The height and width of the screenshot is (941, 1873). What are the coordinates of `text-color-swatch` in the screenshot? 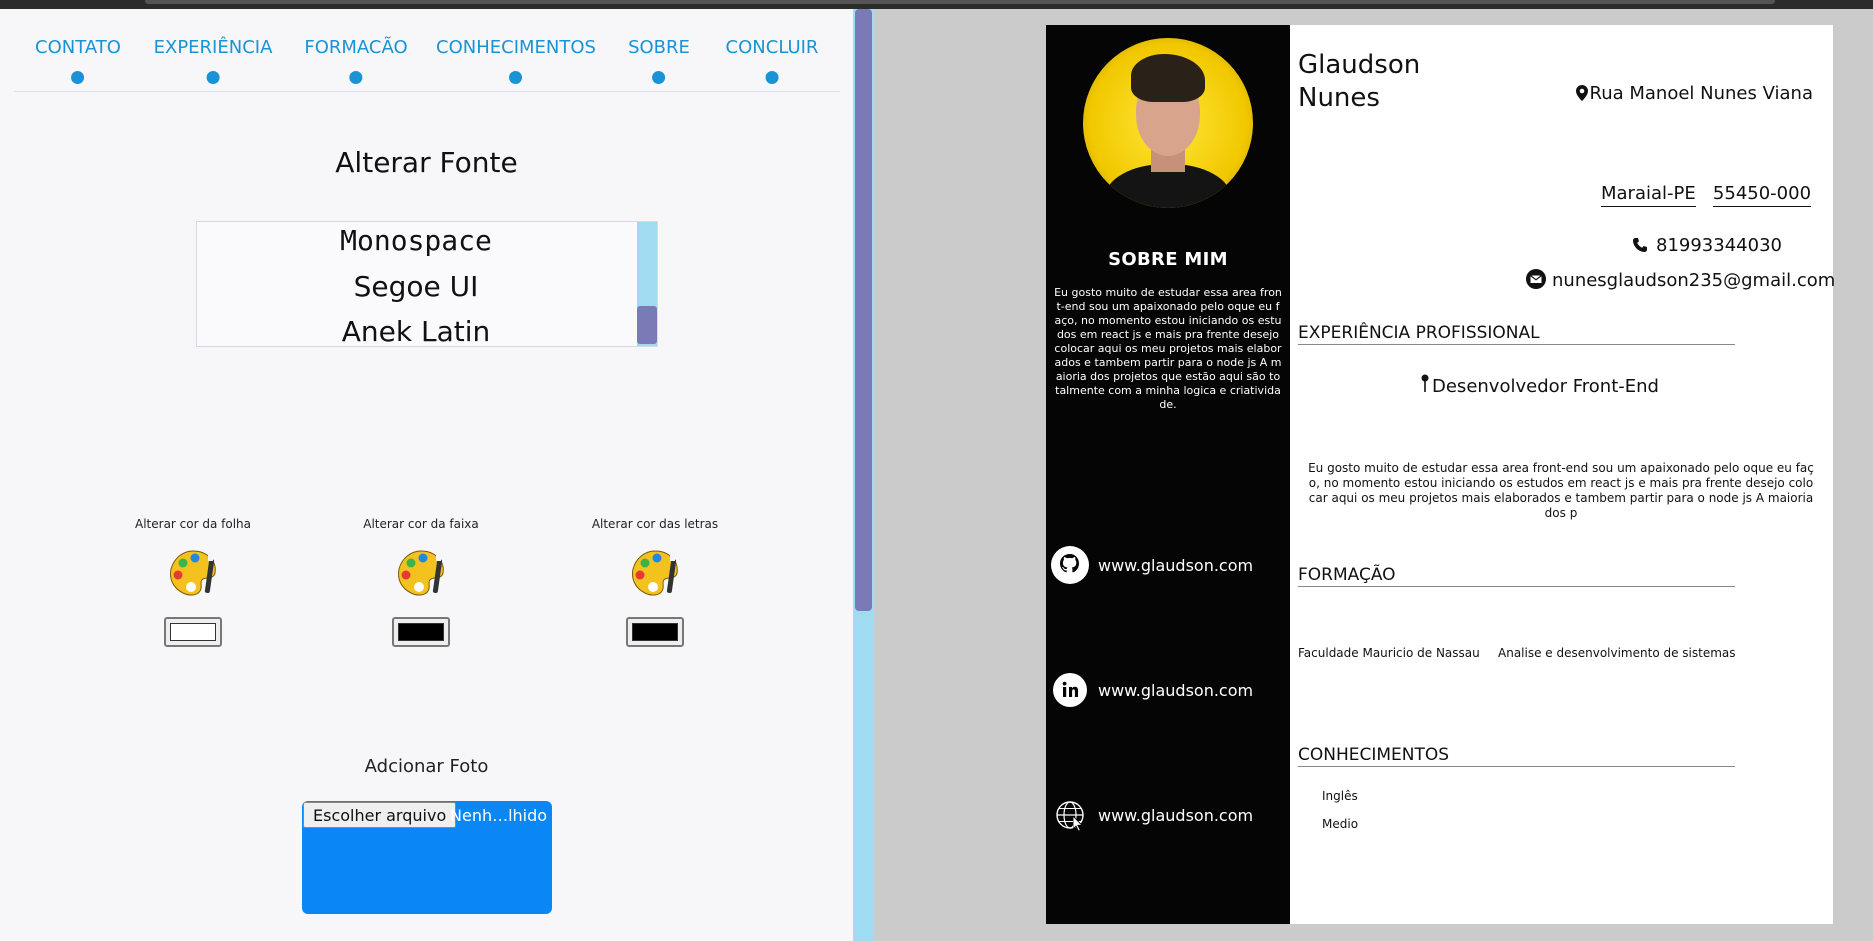 It's located at (655, 632).